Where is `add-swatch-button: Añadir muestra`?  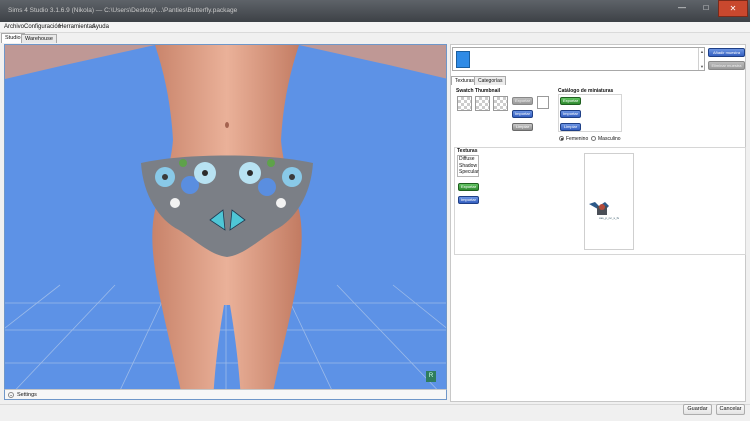 add-swatch-button: Añadir muestra is located at coordinates (726, 52).